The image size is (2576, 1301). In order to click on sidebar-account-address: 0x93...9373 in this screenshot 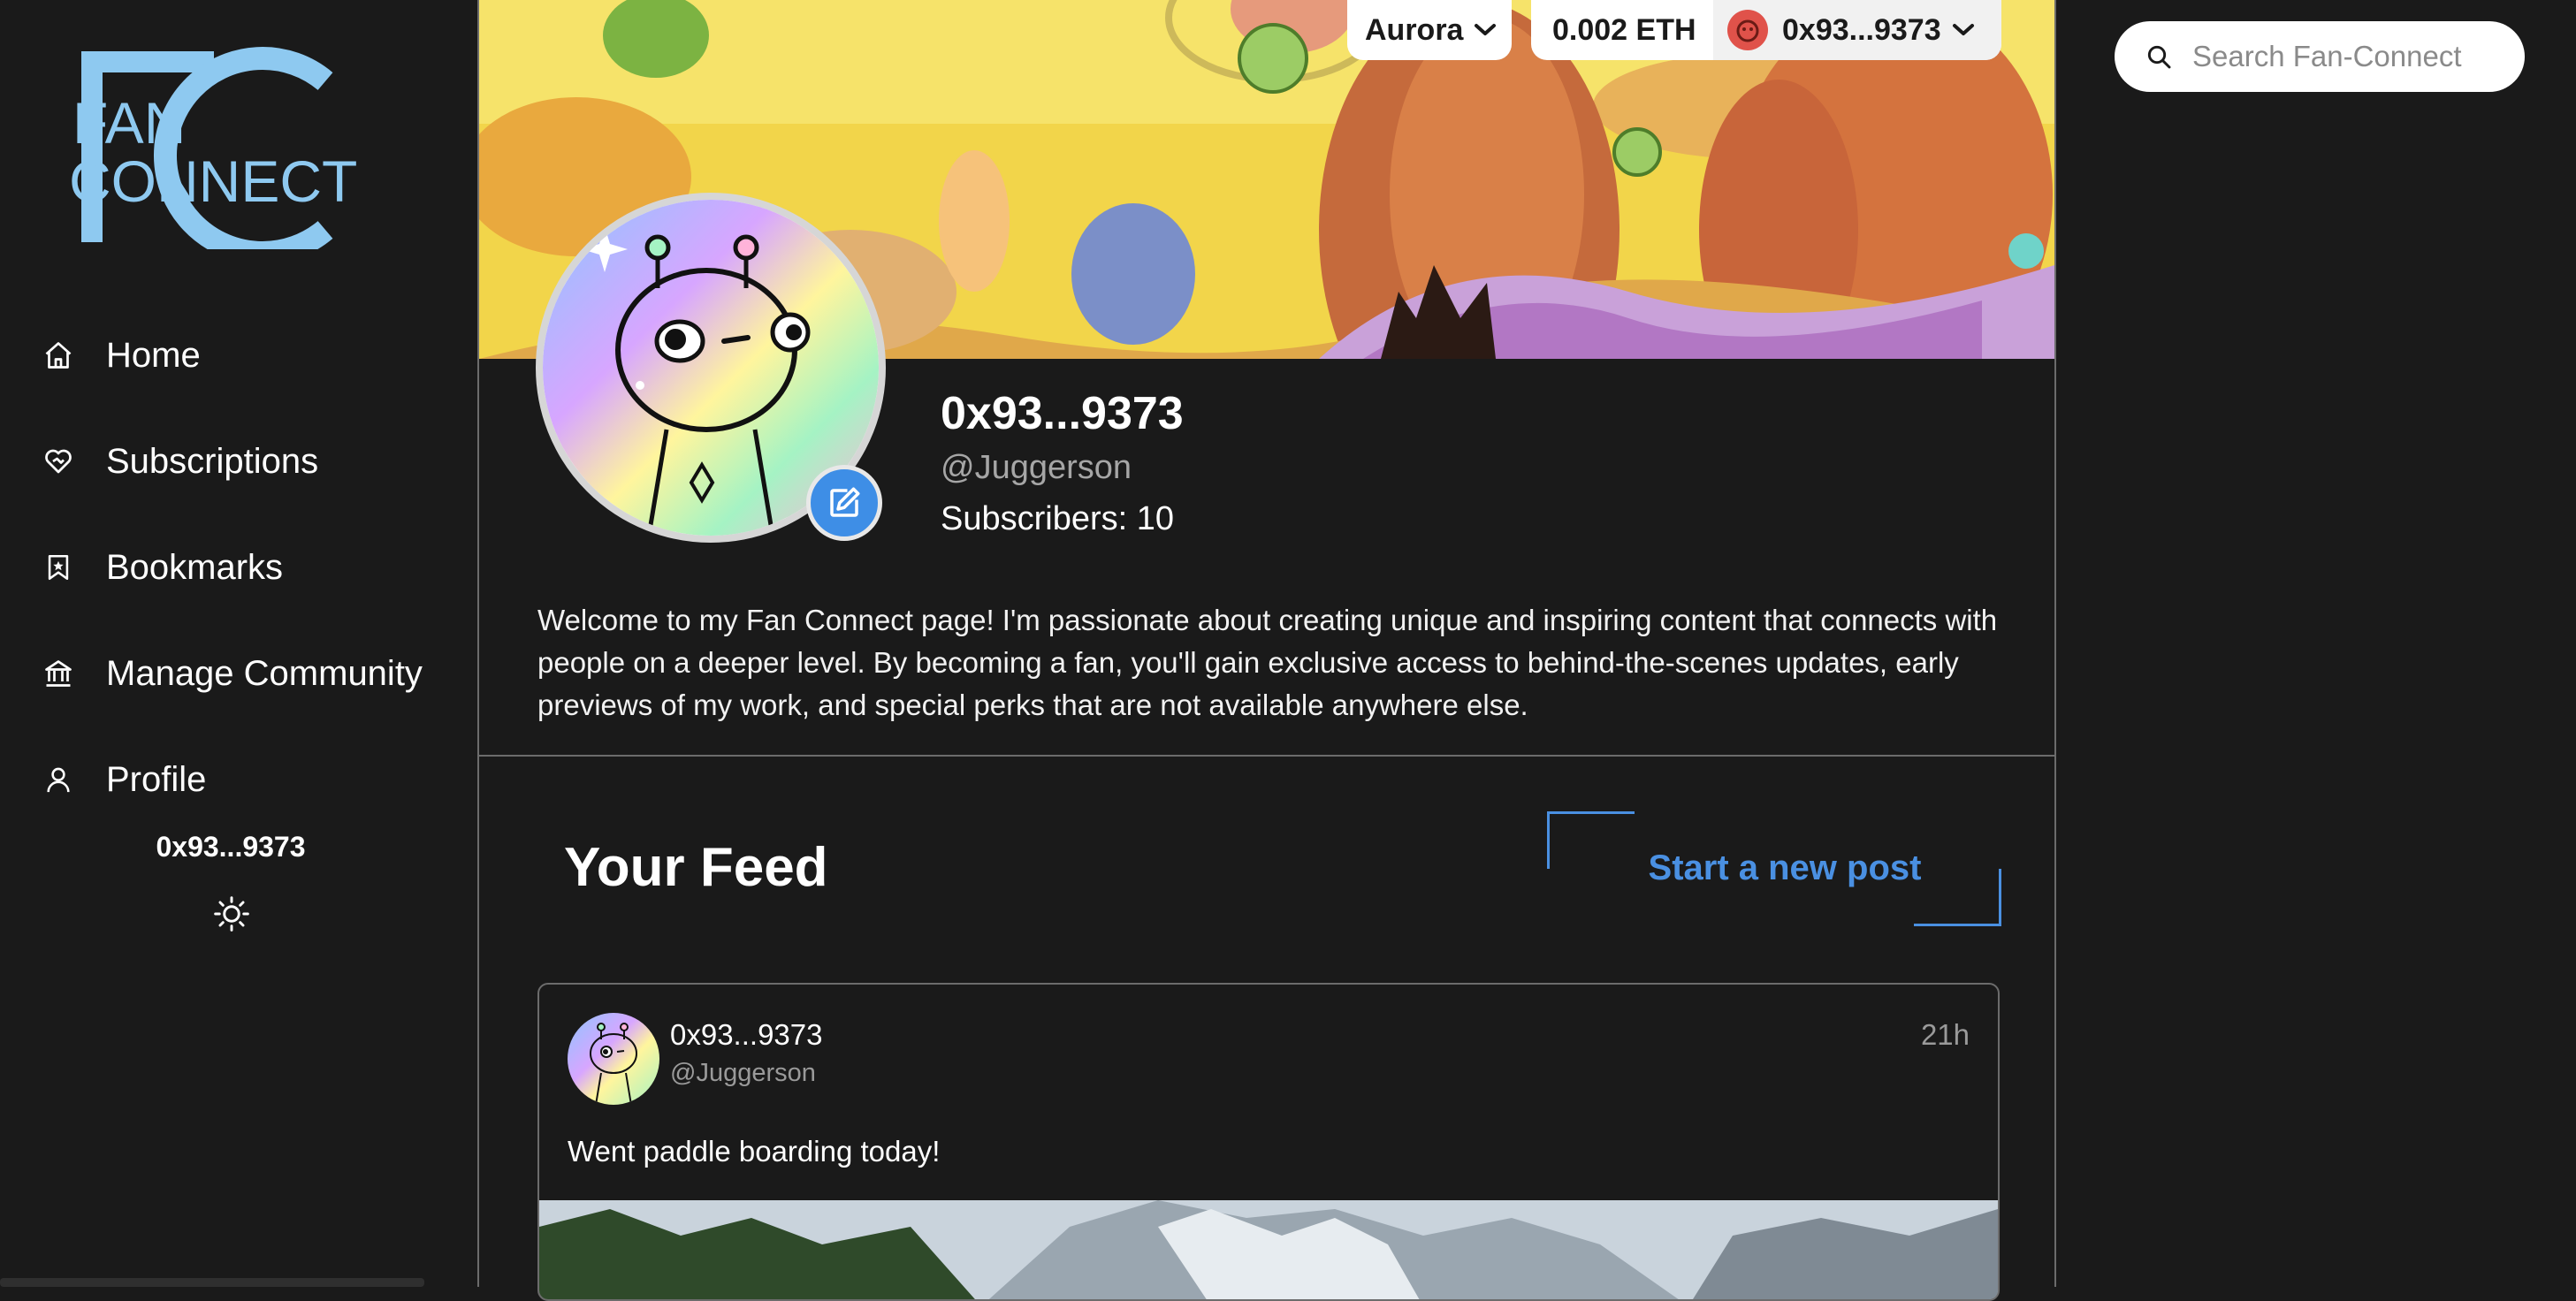, I will do `click(230, 848)`.